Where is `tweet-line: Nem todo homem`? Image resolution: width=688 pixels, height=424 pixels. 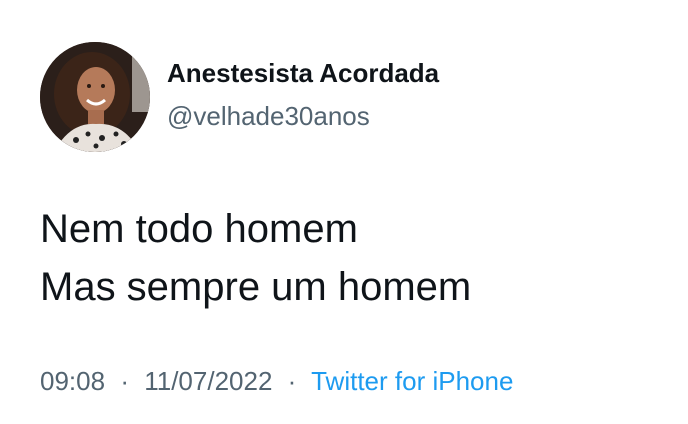
tweet-line: Nem todo homem is located at coordinates (199, 229).